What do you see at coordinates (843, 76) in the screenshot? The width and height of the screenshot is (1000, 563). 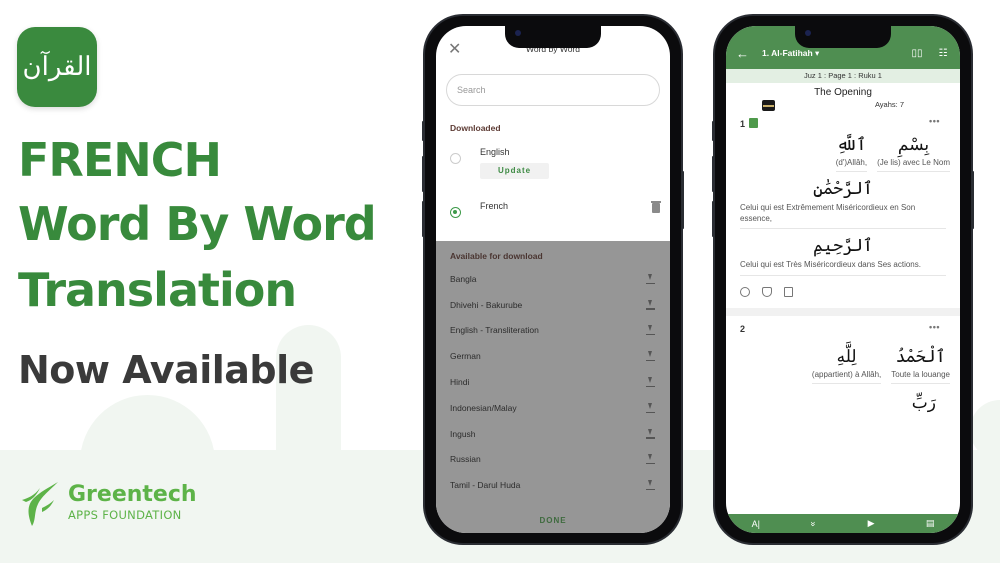 I see `juz-page-ruku-info: Juz 1 : Page 1 : Ruku 1` at bounding box center [843, 76].